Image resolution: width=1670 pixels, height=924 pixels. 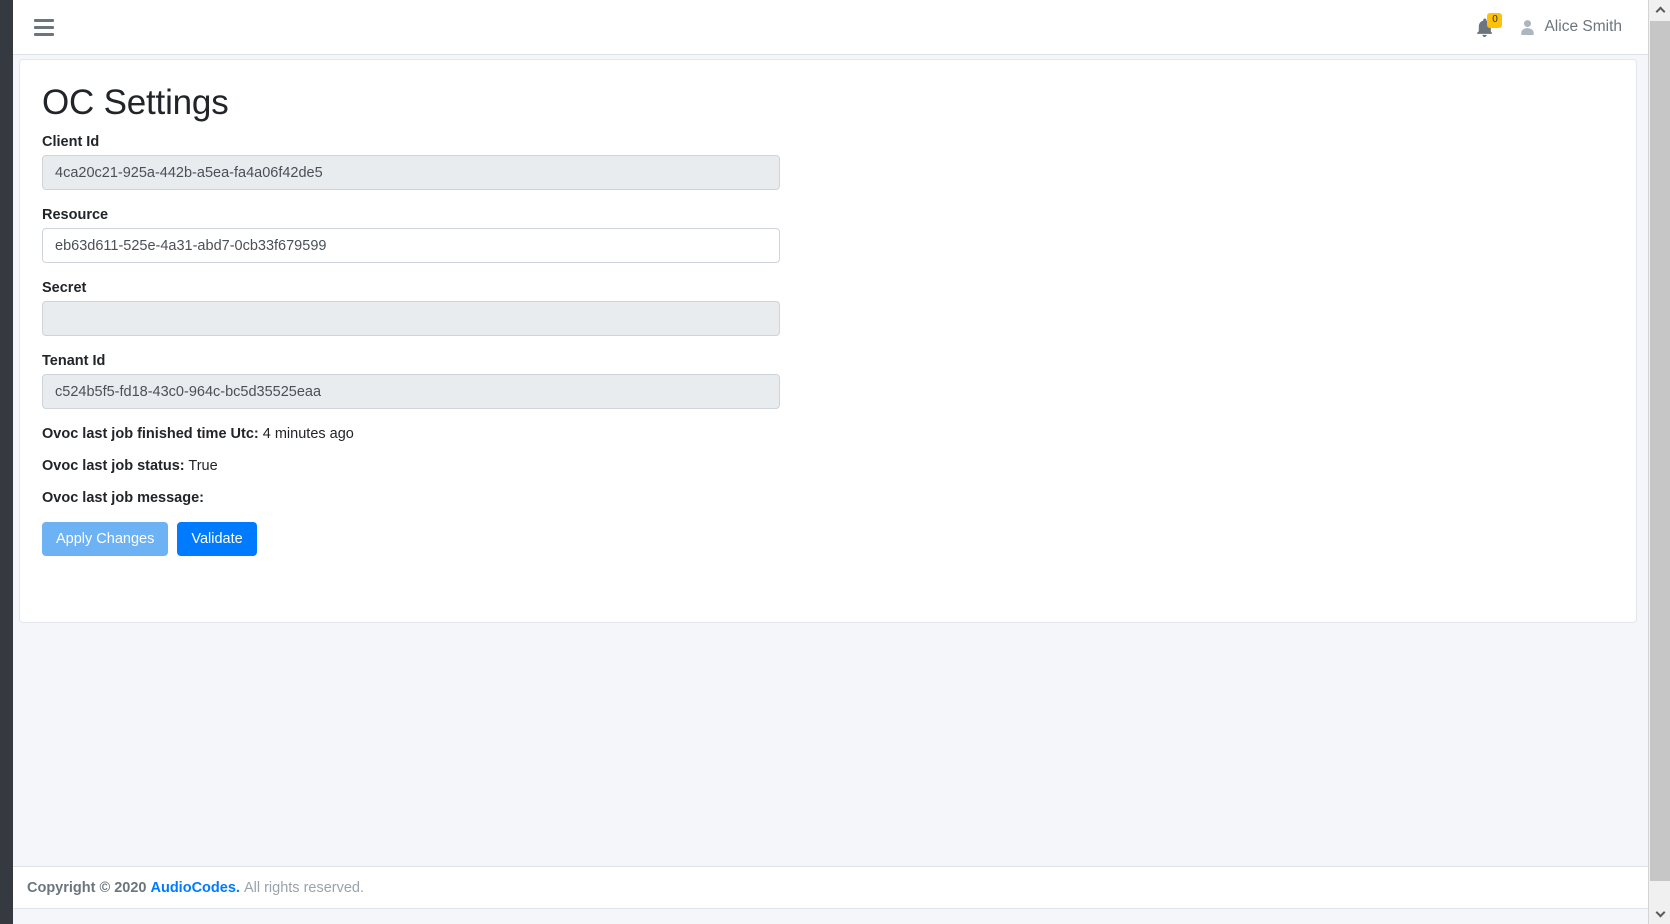 I want to click on user-name-label: Alice Smith, so click(x=1583, y=26).